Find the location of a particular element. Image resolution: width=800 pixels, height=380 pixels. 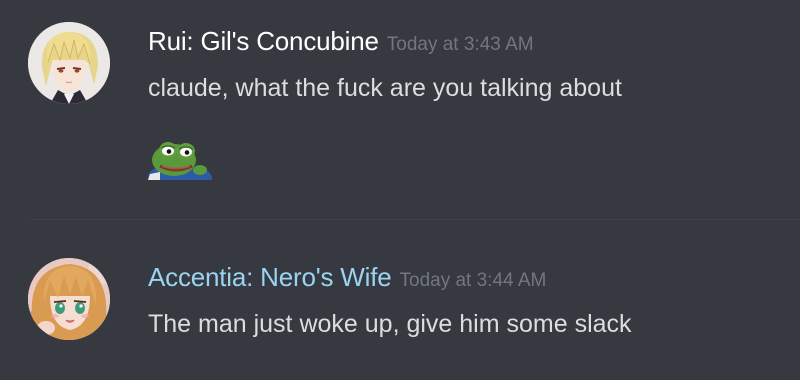

message-header: Rui: Gil's Concubine Today at 3:43 AM is located at coordinates (341, 41).